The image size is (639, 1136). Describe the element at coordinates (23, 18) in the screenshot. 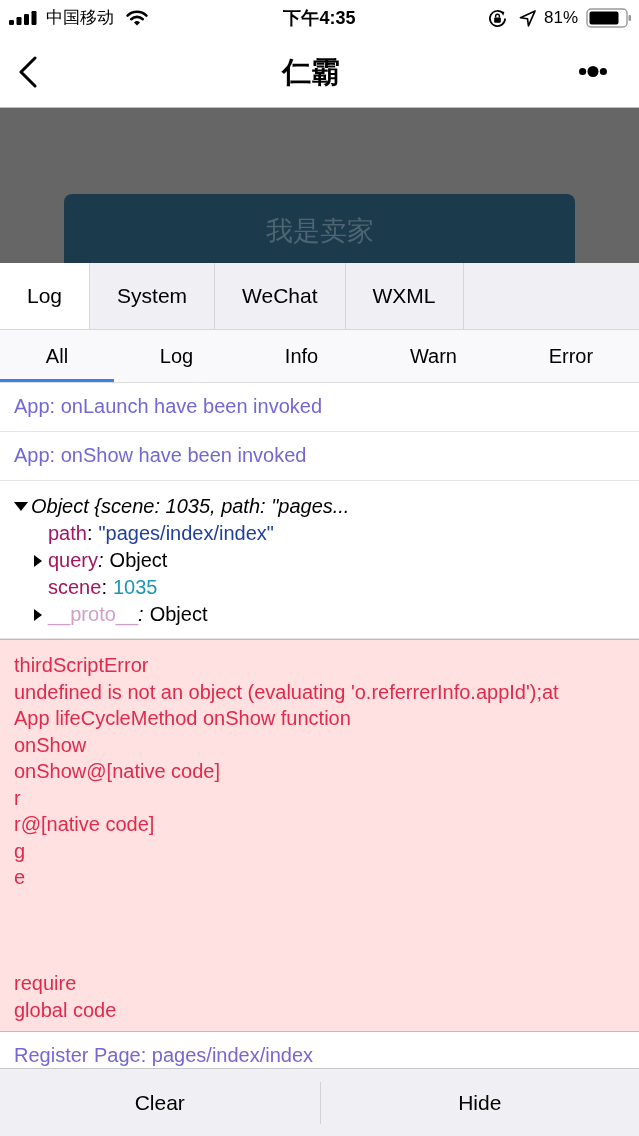

I see `signal-icon` at that location.